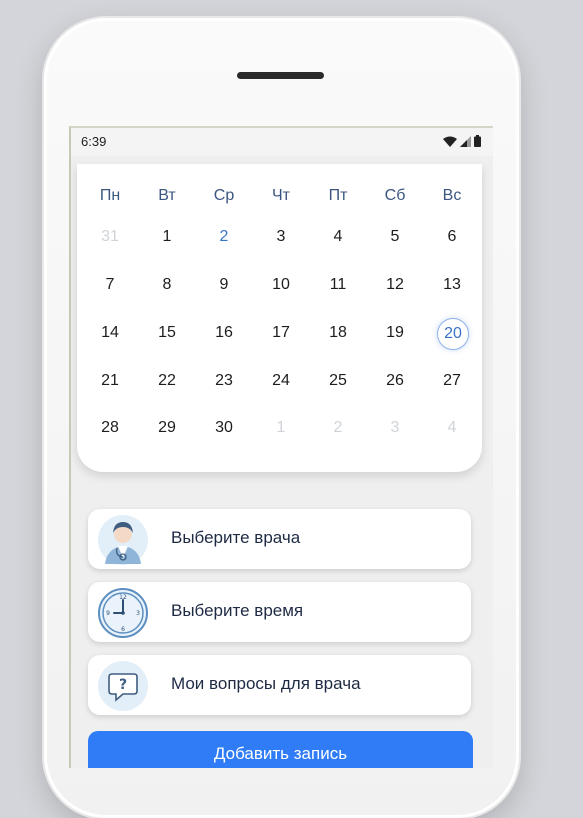 Image resolution: width=583 pixels, height=818 pixels. Describe the element at coordinates (224, 381) in the screenshot. I see `calendar-day: 23` at that location.